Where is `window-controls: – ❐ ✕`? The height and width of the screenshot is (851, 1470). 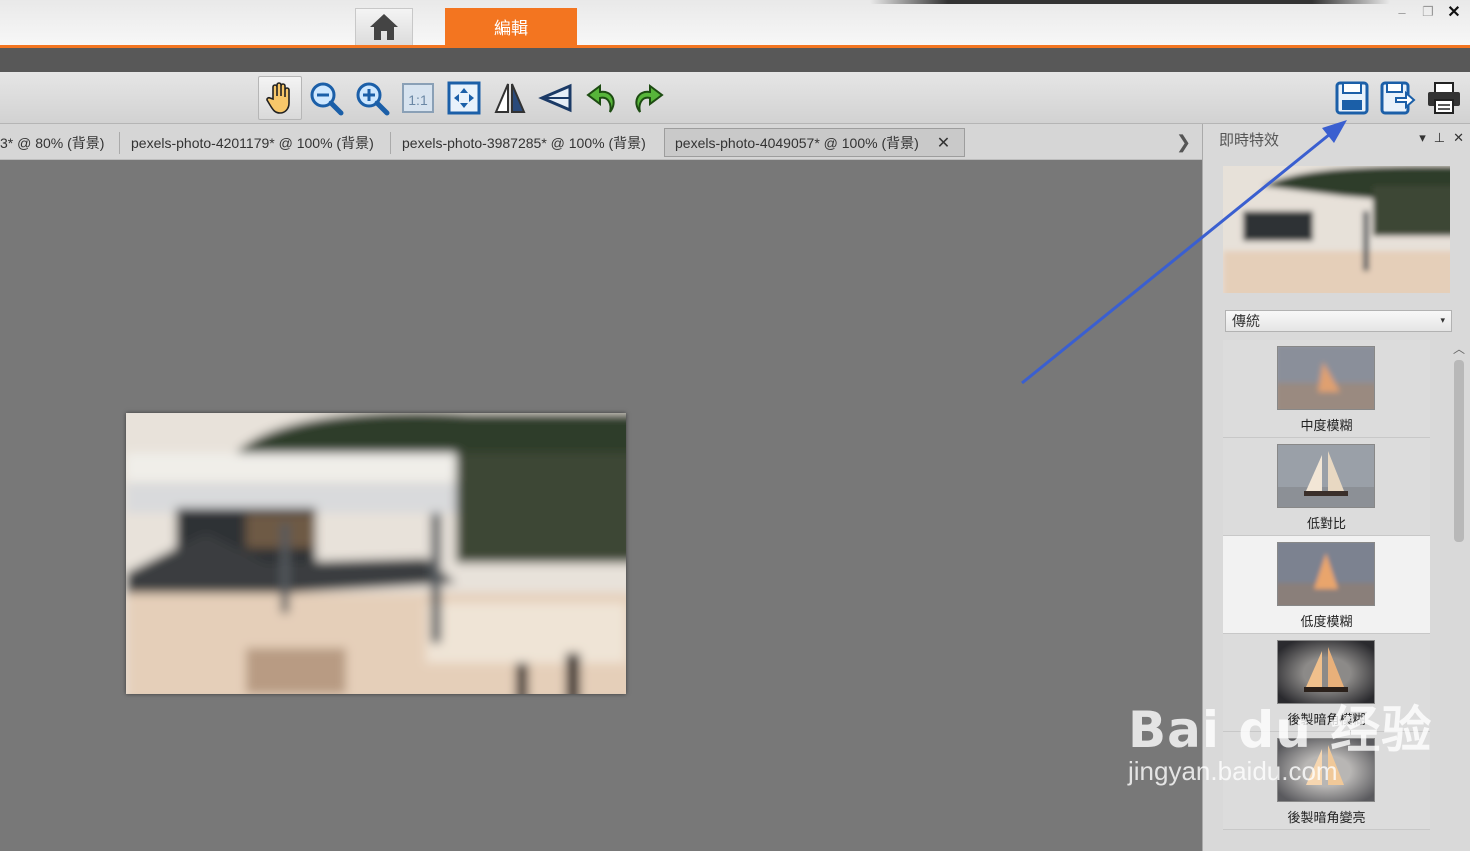 window-controls: – ❐ ✕ is located at coordinates (1428, 12).